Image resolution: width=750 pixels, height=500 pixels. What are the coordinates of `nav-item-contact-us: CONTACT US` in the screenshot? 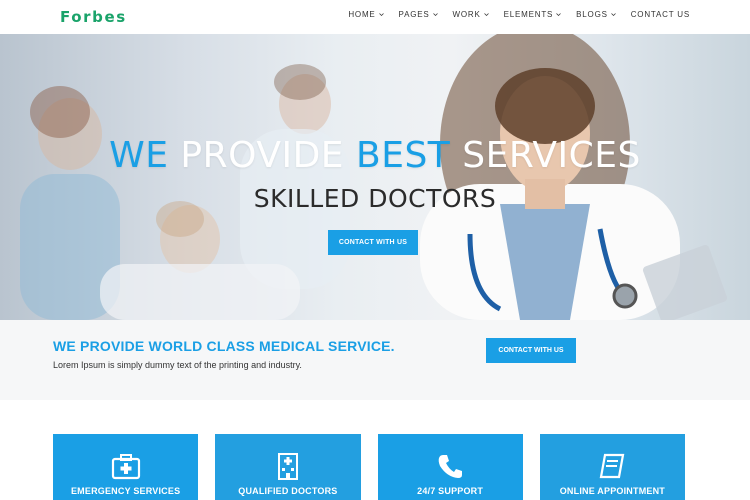 It's located at (660, 14).